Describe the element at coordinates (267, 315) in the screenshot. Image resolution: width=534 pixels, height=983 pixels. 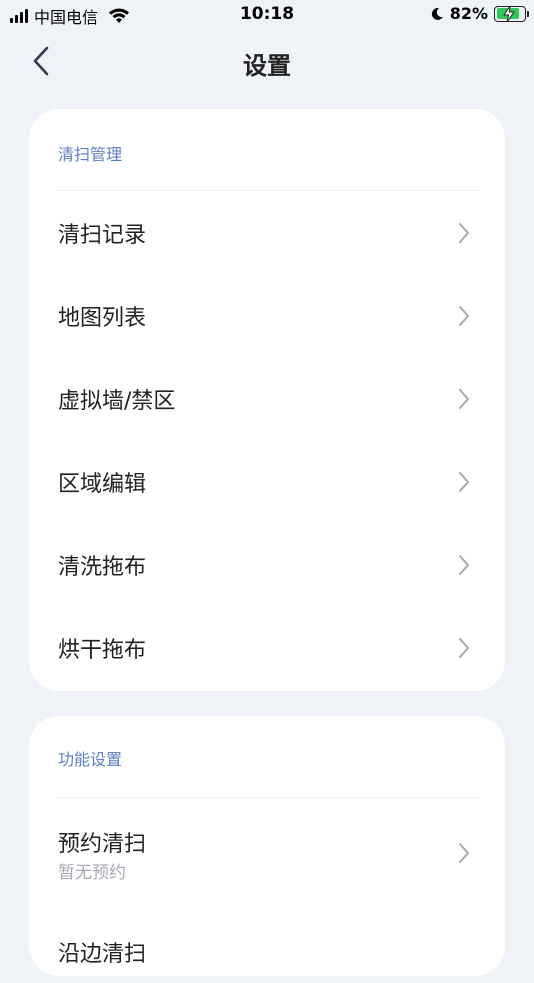
I see `menu-item-map-list: 地图列表` at that location.